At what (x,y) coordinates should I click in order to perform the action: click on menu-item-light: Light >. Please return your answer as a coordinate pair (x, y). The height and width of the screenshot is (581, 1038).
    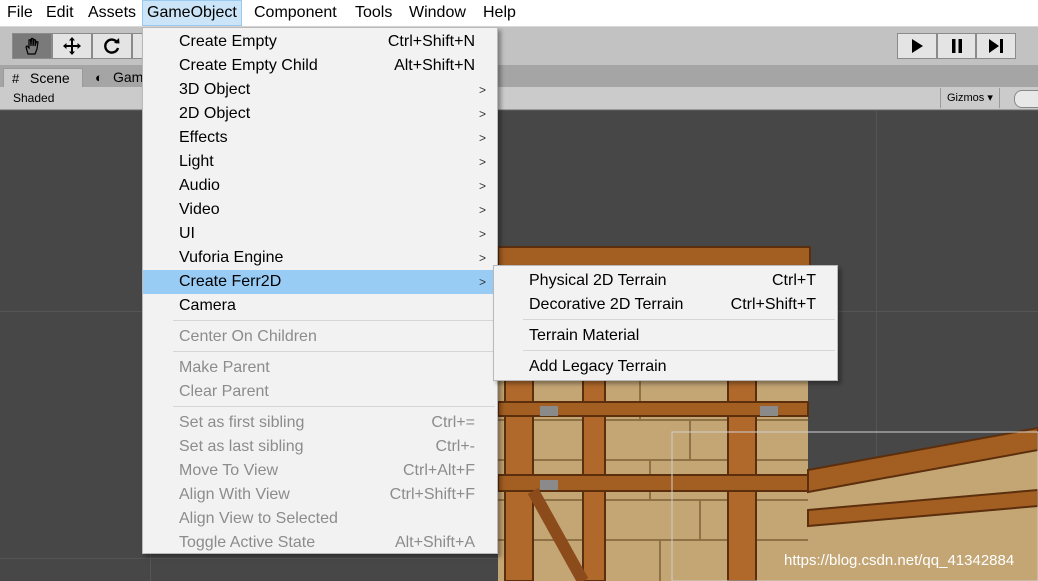
    Looking at the image, I should click on (320, 162).